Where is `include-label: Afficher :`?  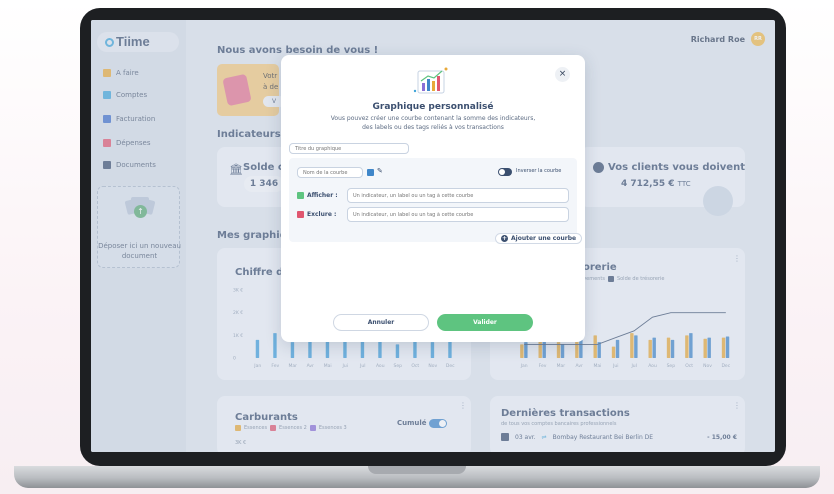
include-label: Afficher : is located at coordinates (317, 195).